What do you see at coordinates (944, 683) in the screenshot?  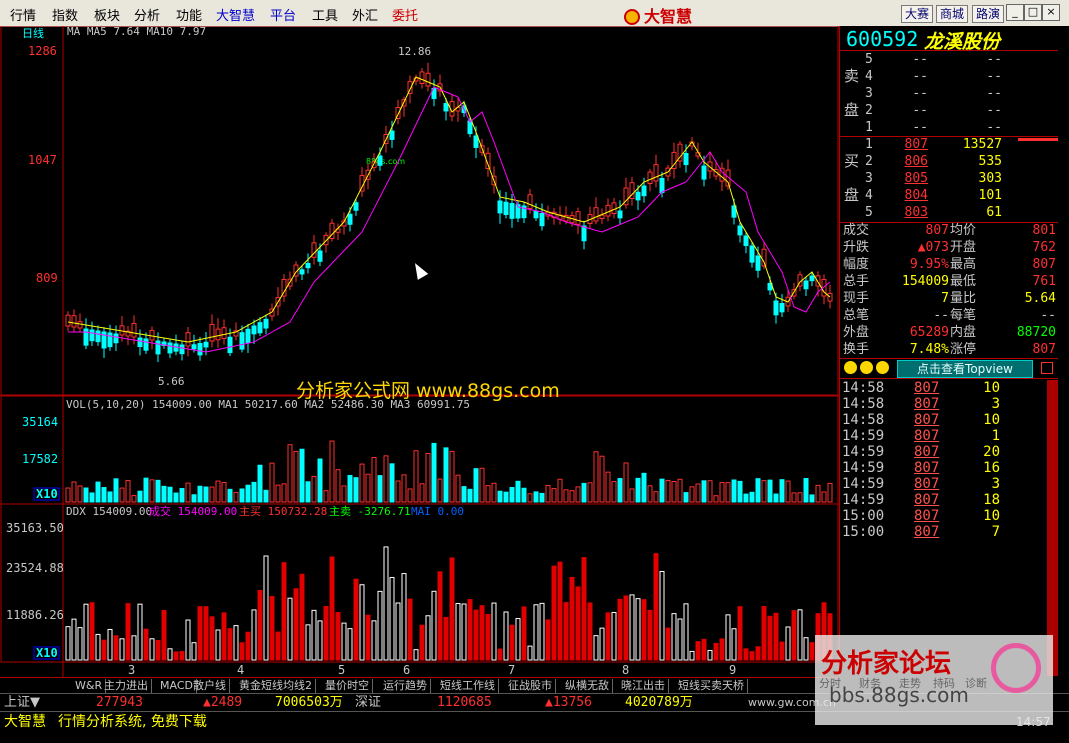 I see `forum-menu-4: 持码` at bounding box center [944, 683].